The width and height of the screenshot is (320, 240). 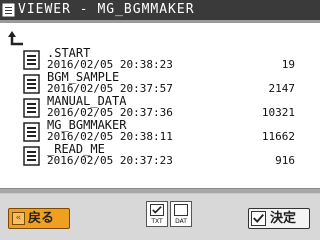 I want to click on title-bar: VIEWER - MG_BGMMAKER, so click(x=160, y=10).